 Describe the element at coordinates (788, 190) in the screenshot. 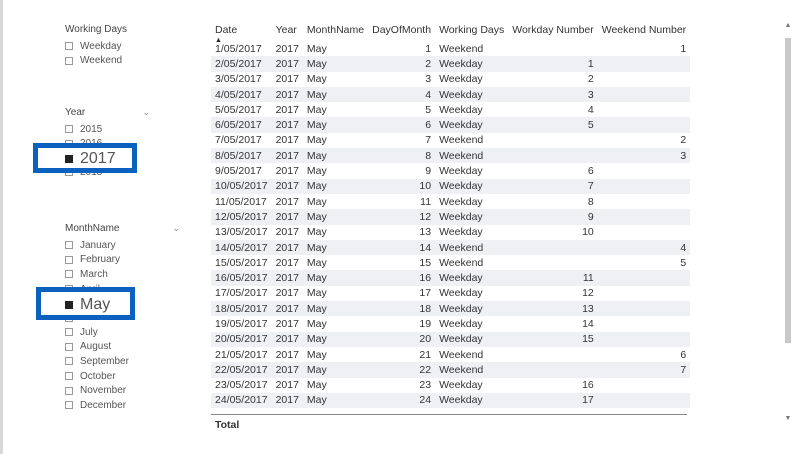

I see `scrollbar-thumb` at that location.